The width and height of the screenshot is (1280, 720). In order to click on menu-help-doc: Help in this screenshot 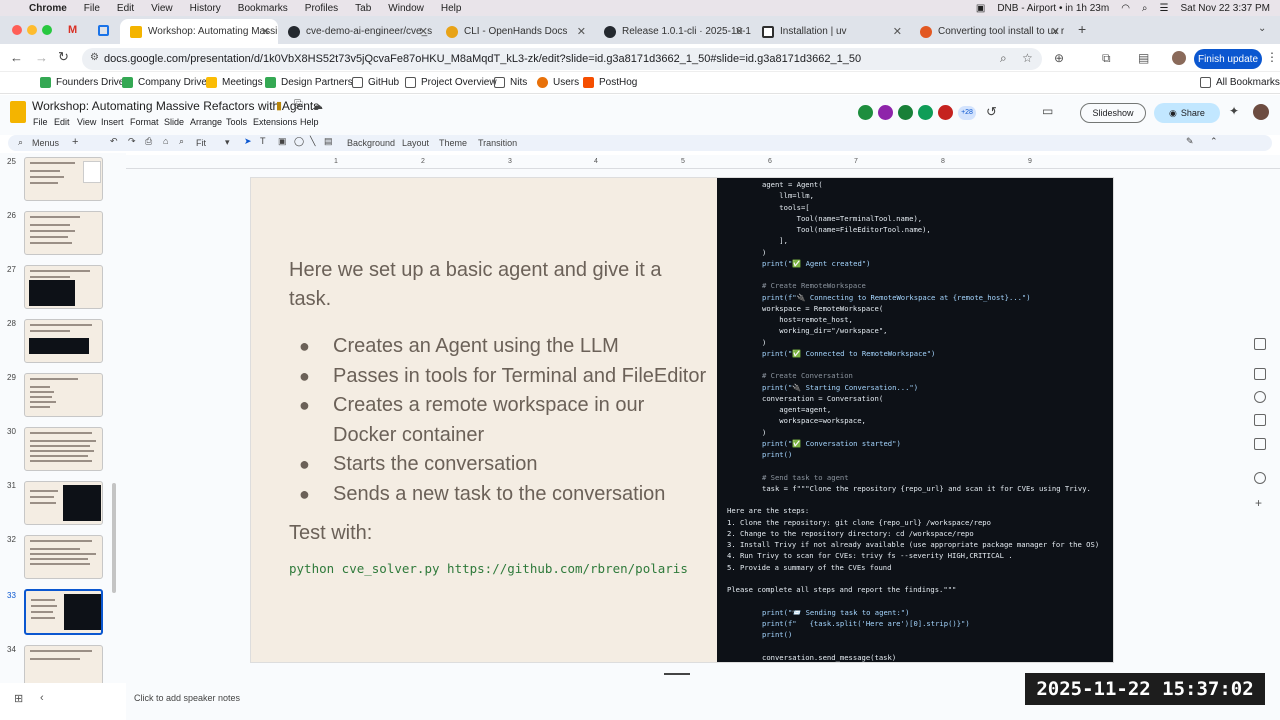, I will do `click(309, 122)`.